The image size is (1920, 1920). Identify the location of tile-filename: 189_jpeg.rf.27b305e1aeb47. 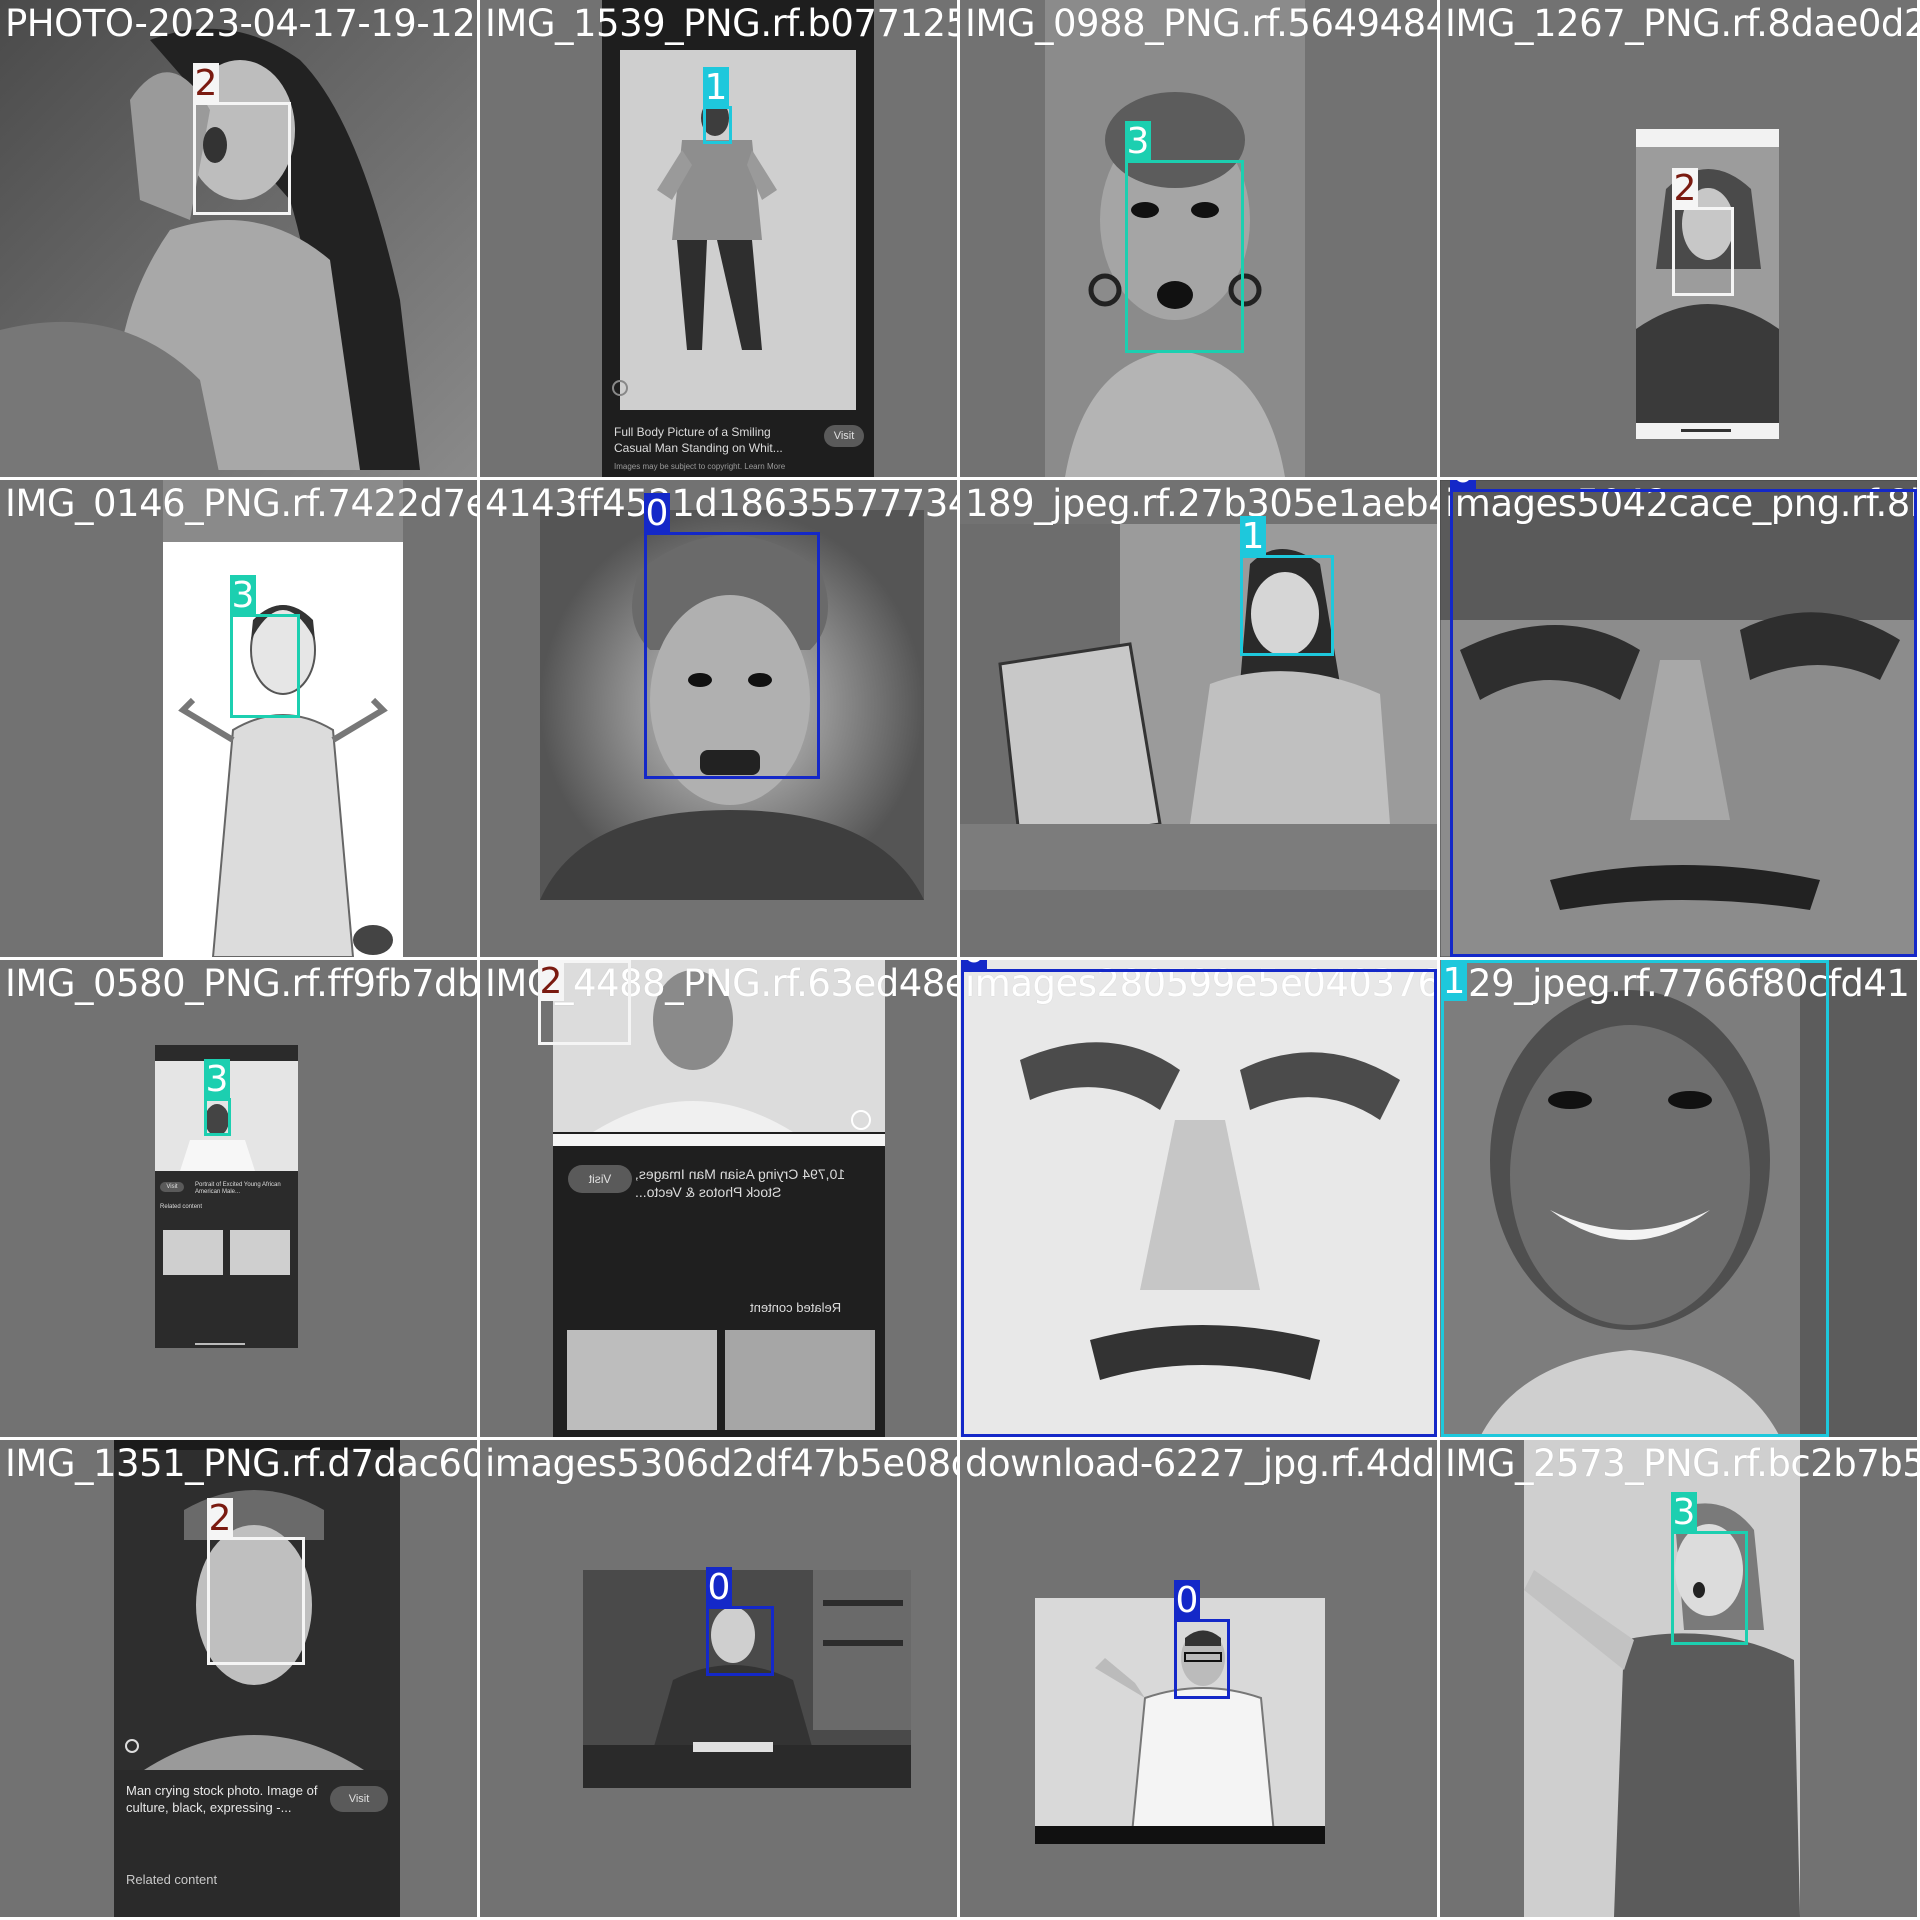
(1201, 503).